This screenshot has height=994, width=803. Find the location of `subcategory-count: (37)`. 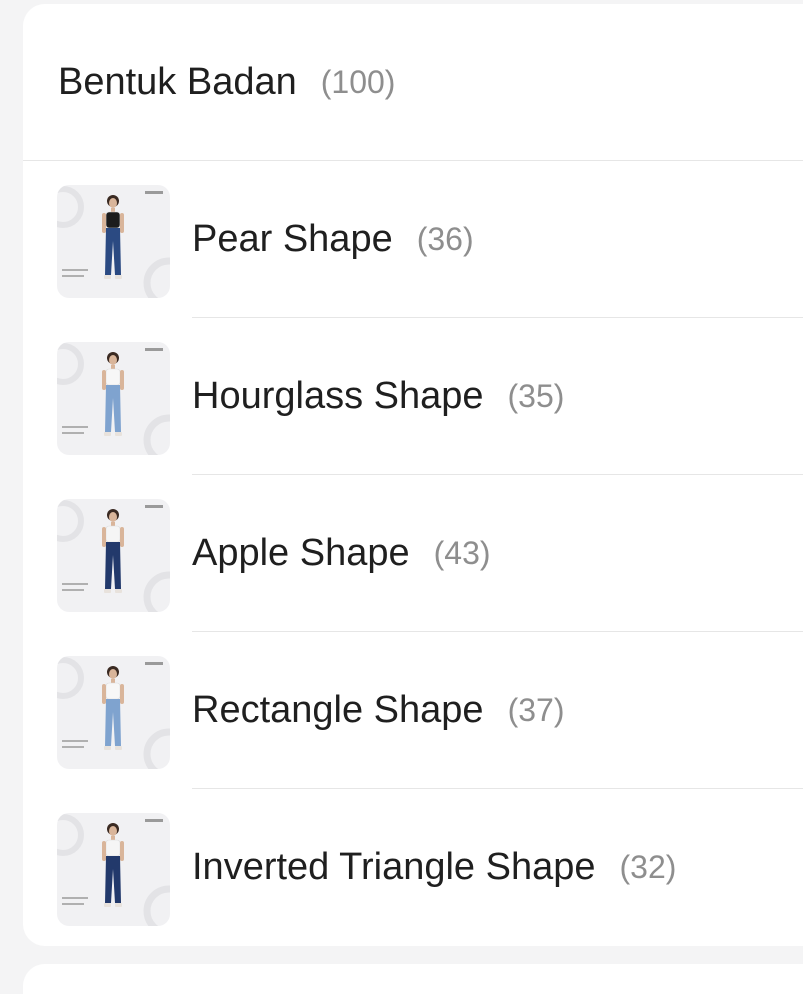

subcategory-count: (37) is located at coordinates (536, 710).